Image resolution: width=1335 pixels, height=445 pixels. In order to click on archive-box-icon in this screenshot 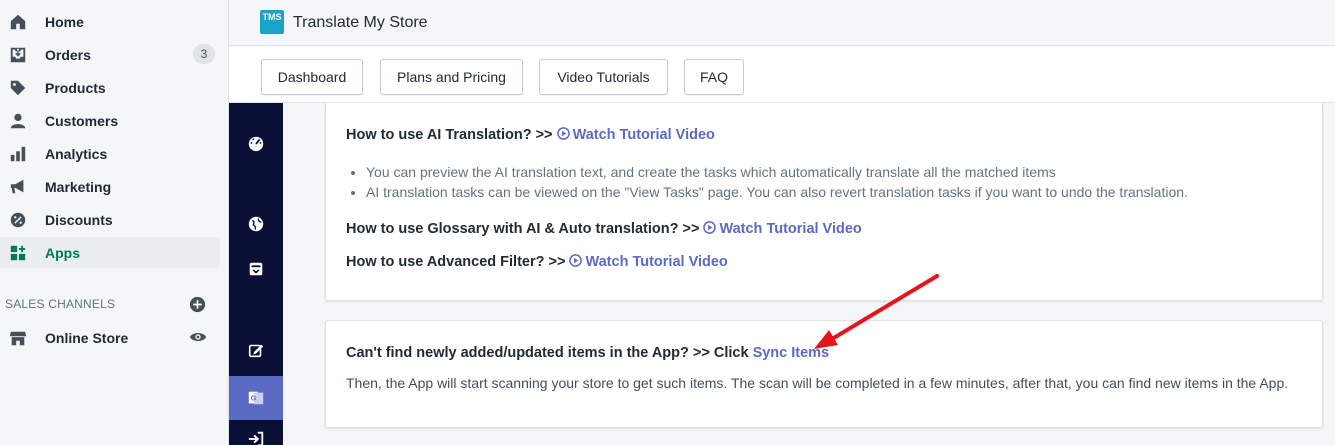, I will do `click(256, 269)`.